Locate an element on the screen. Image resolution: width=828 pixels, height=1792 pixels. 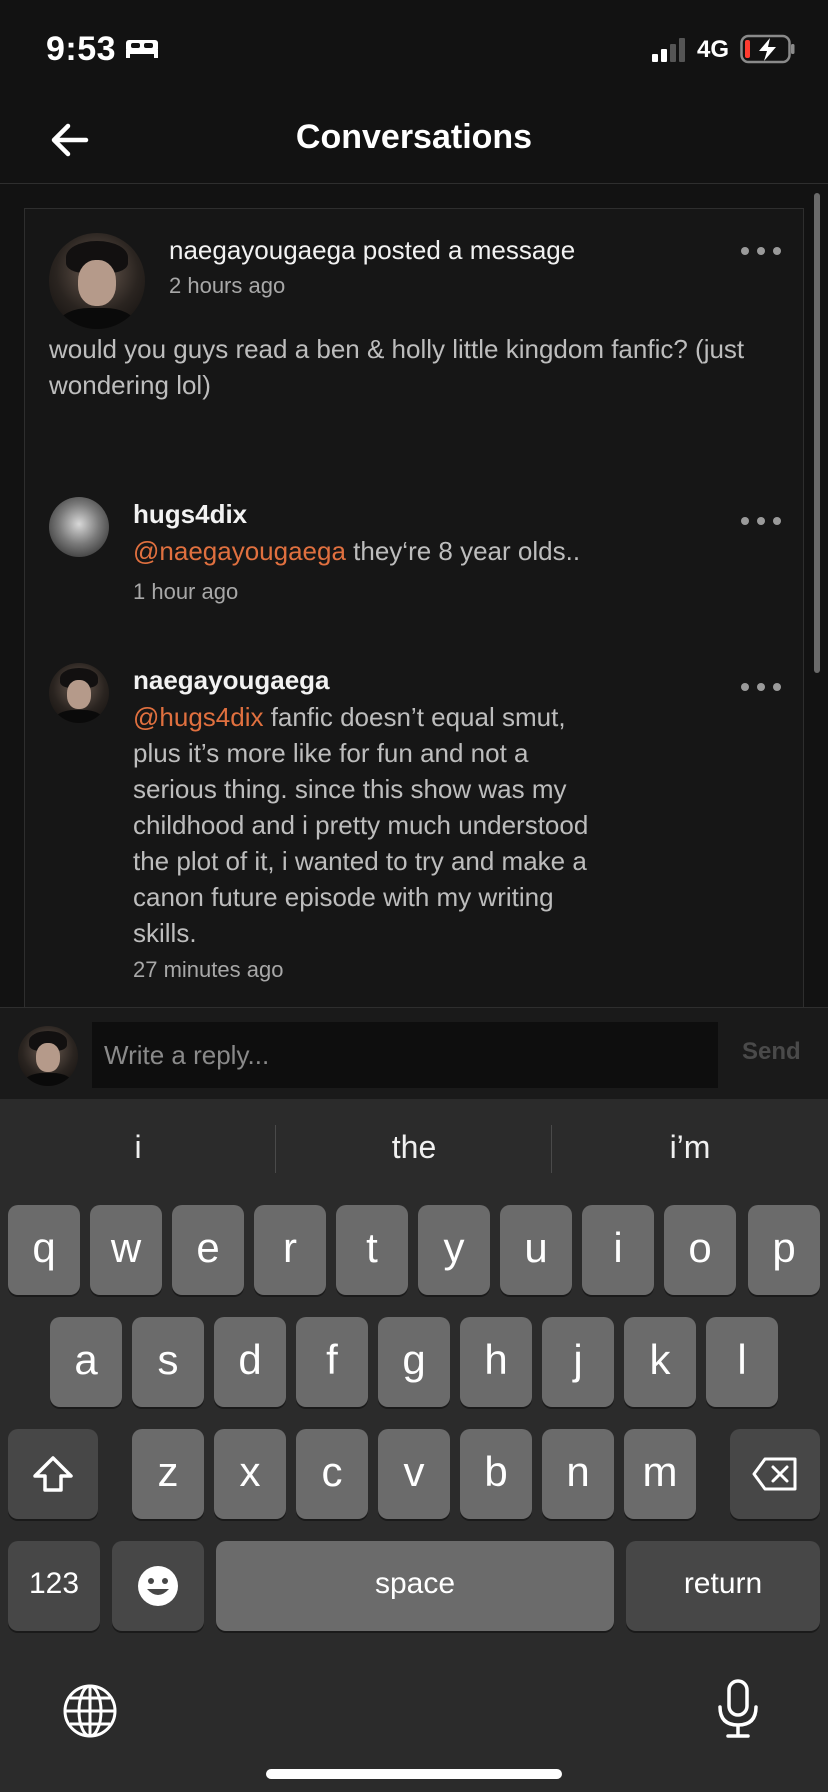
key-y: y is located at coordinates (454, 1250).